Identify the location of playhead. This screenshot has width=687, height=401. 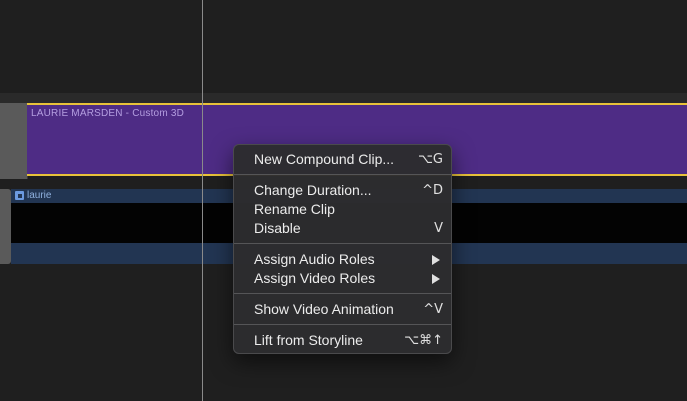
(202, 200).